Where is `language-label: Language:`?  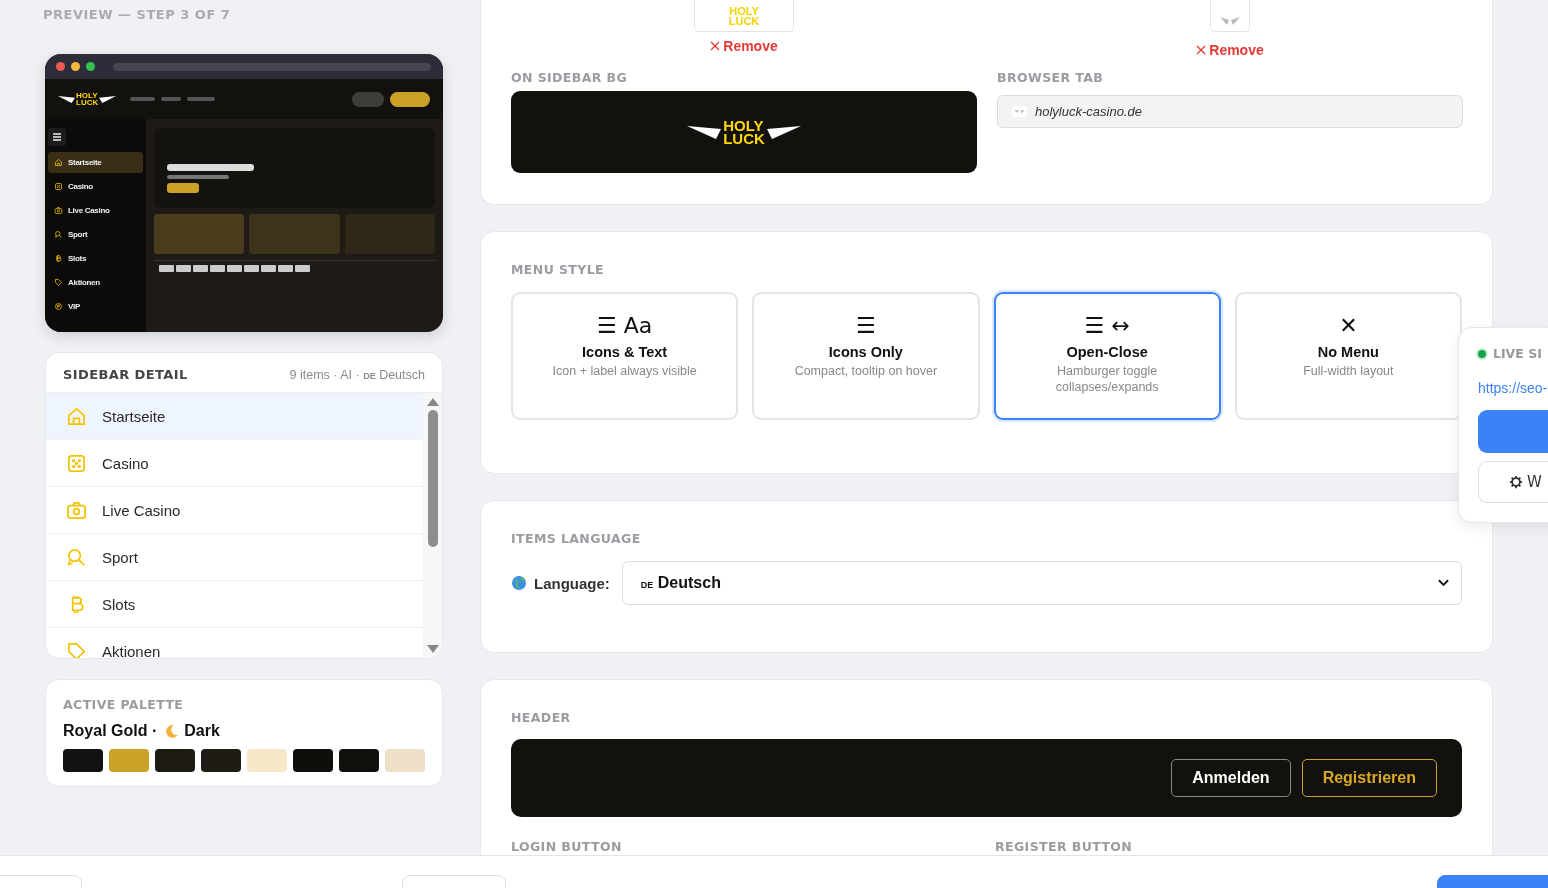 language-label: Language: is located at coordinates (572, 583).